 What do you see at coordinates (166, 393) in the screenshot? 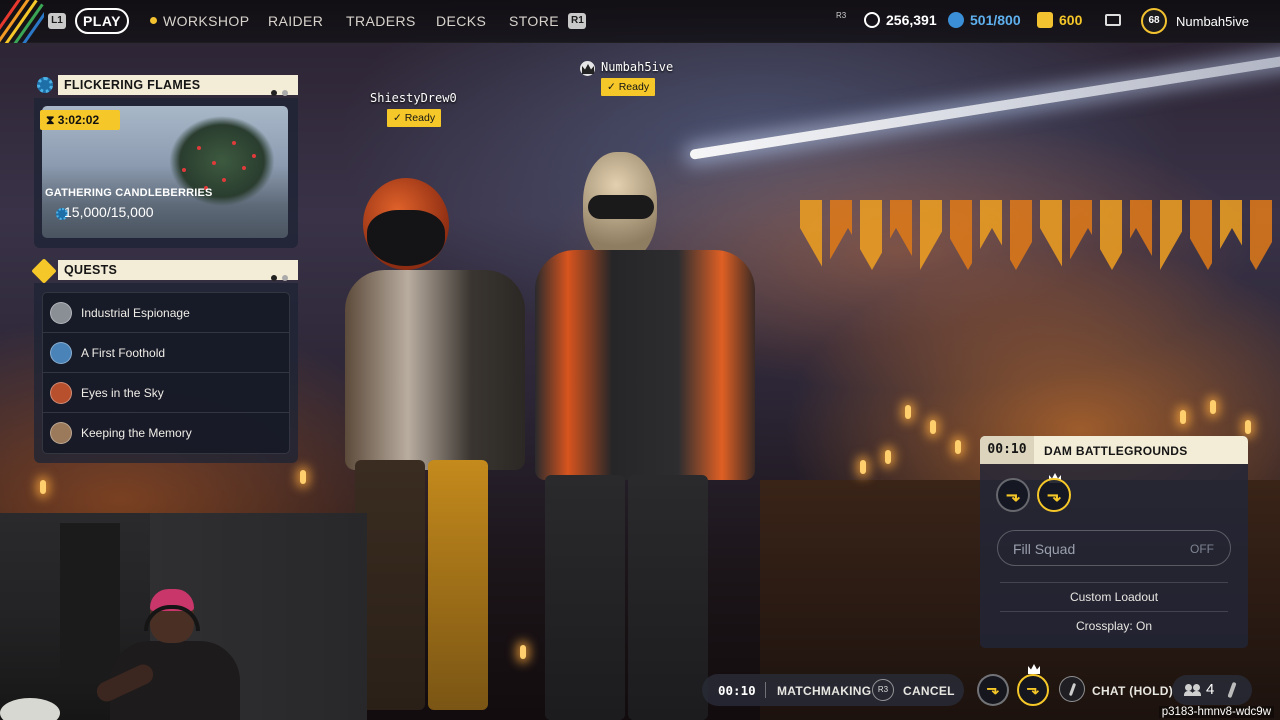
I see `quest-item: Eyes in the Sky` at bounding box center [166, 393].